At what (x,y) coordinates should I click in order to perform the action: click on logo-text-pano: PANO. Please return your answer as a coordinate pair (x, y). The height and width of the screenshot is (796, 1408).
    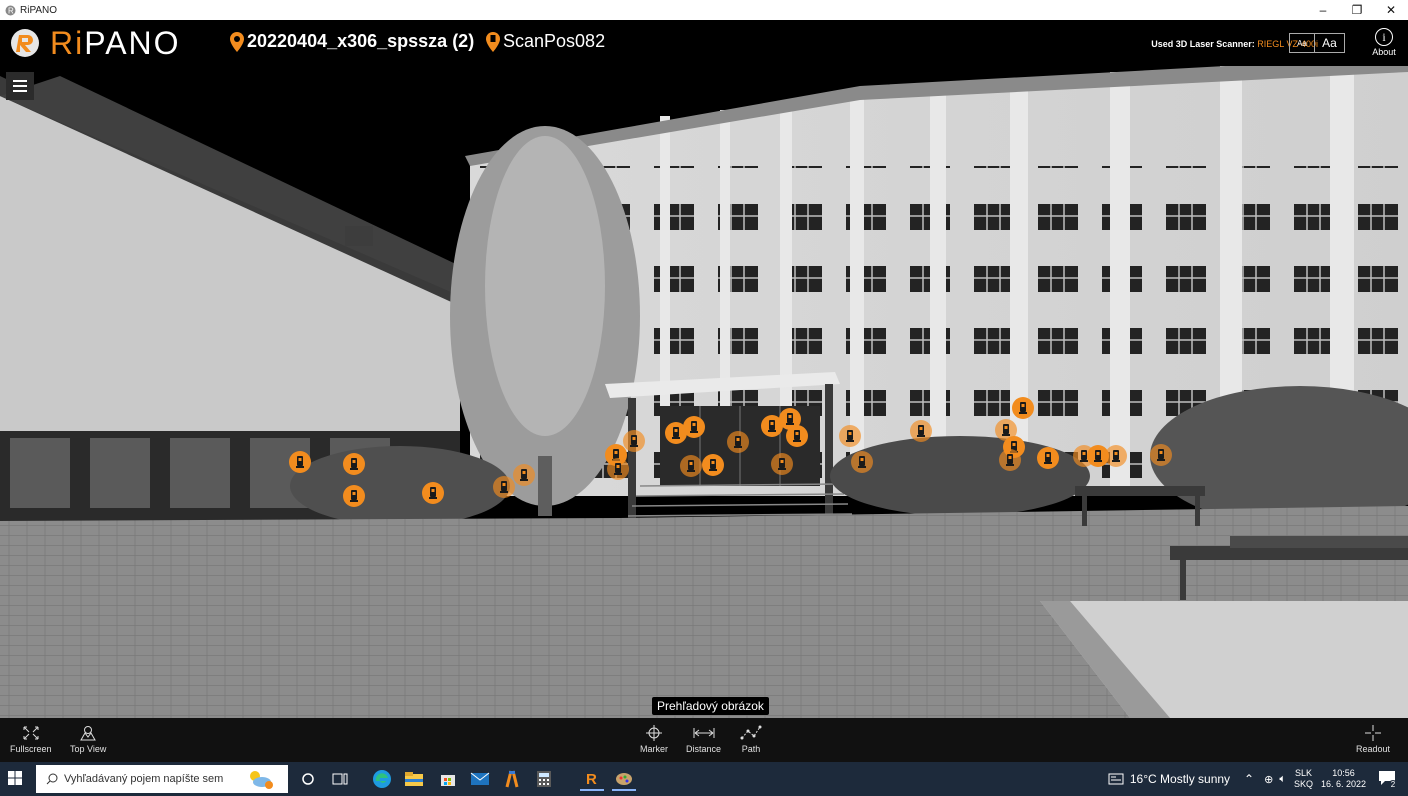
    Looking at the image, I should click on (132, 42).